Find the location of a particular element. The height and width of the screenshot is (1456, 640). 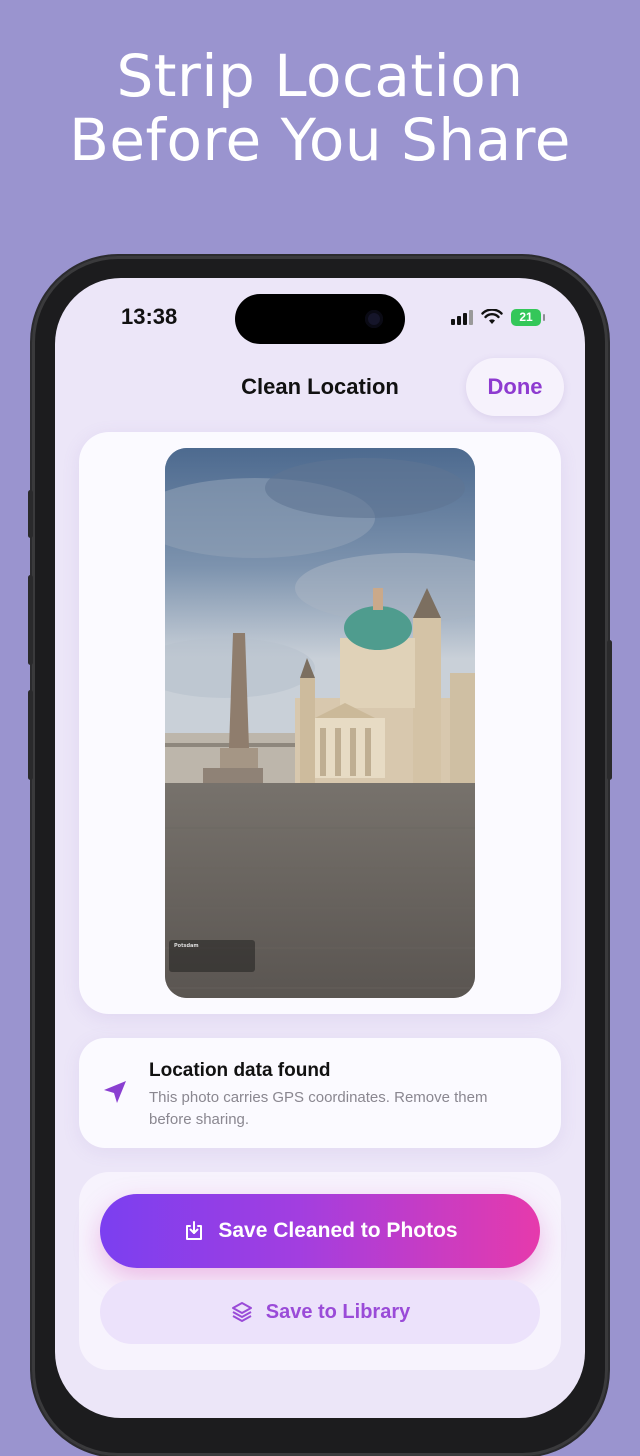

save-to-library-label: Save to Library is located at coordinates (338, 1311).